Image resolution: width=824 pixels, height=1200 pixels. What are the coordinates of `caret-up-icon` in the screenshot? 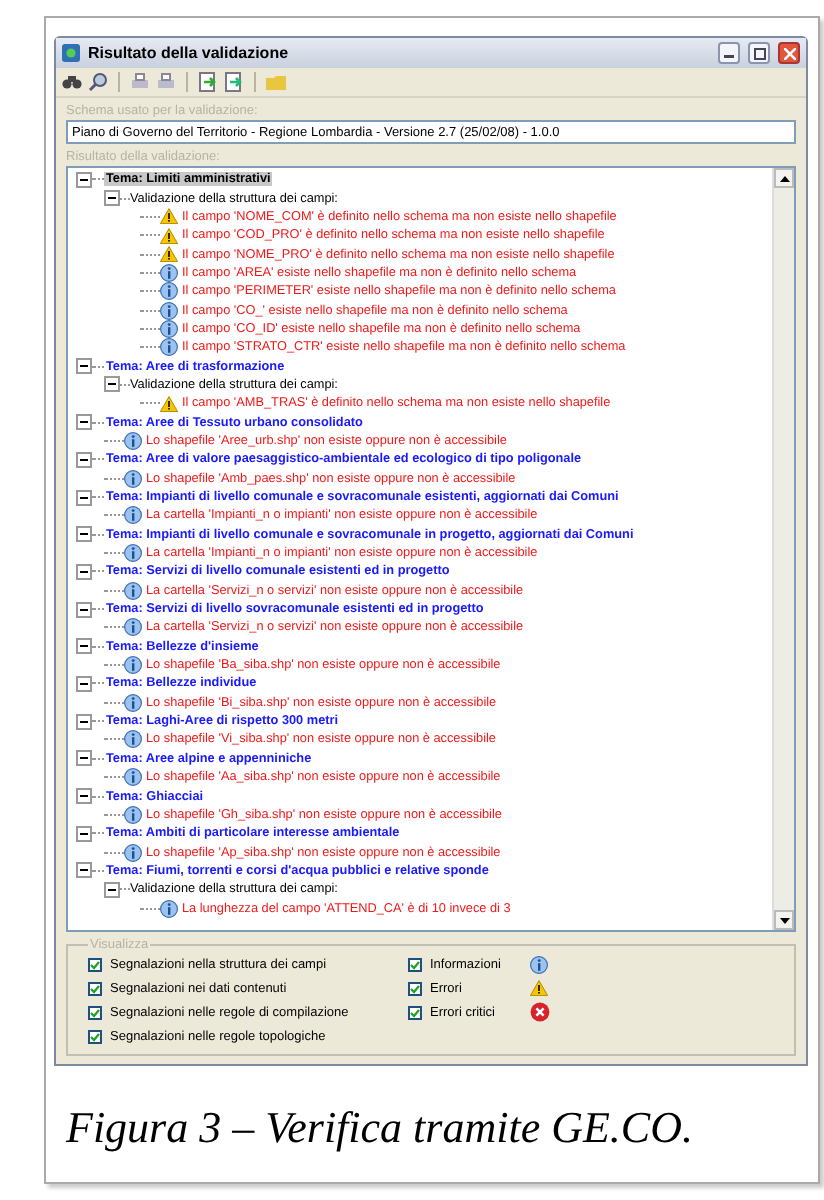 It's located at (784, 178).